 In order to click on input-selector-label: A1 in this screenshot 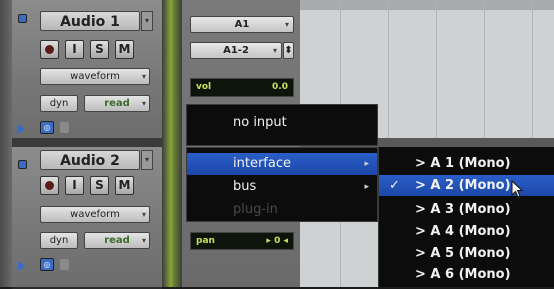, I will do `click(242, 24)`.